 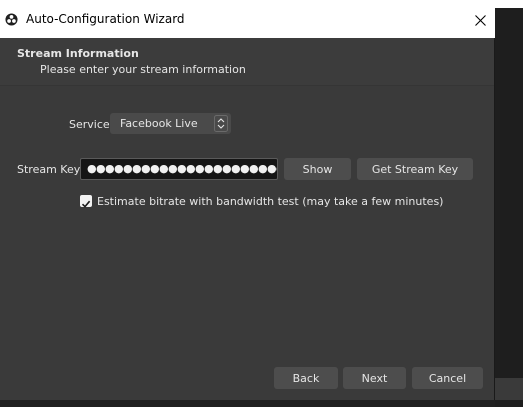 What do you see at coordinates (143, 69) in the screenshot?
I see `page-subtitle: Please enter your stream information` at bounding box center [143, 69].